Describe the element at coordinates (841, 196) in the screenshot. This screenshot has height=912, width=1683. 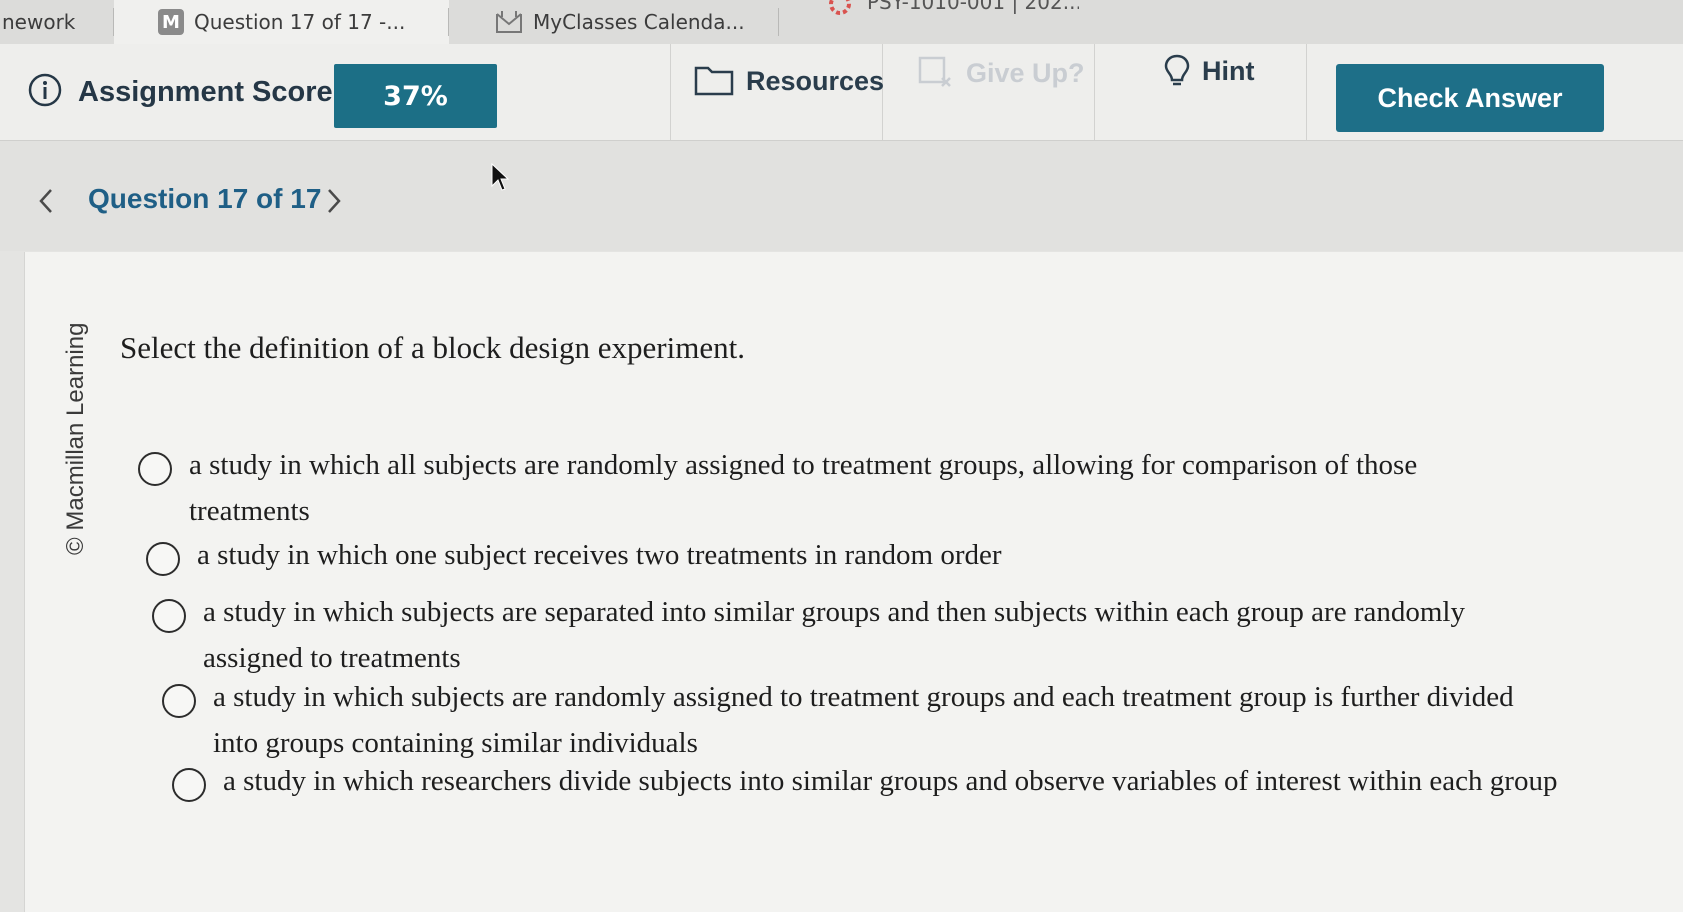
I see `question-navigation: Question 17 of 17` at that location.